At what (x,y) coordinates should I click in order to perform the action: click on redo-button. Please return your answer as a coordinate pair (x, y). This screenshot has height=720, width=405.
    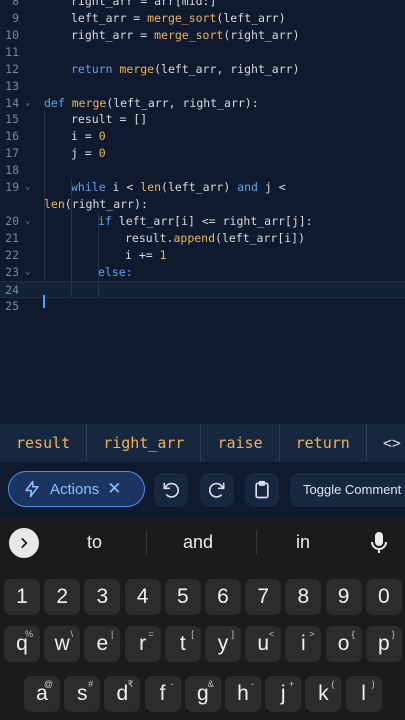
    Looking at the image, I should click on (217, 490).